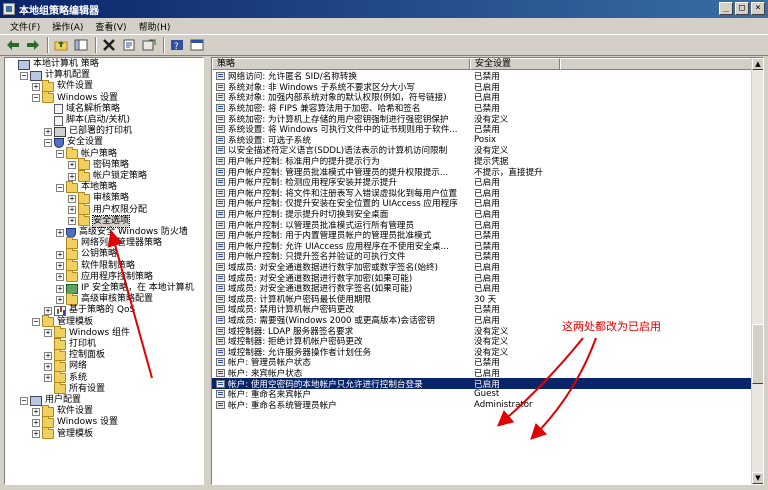 The height and width of the screenshot is (490, 768). I want to click on tree-item: 所有设置, so click(74, 388).